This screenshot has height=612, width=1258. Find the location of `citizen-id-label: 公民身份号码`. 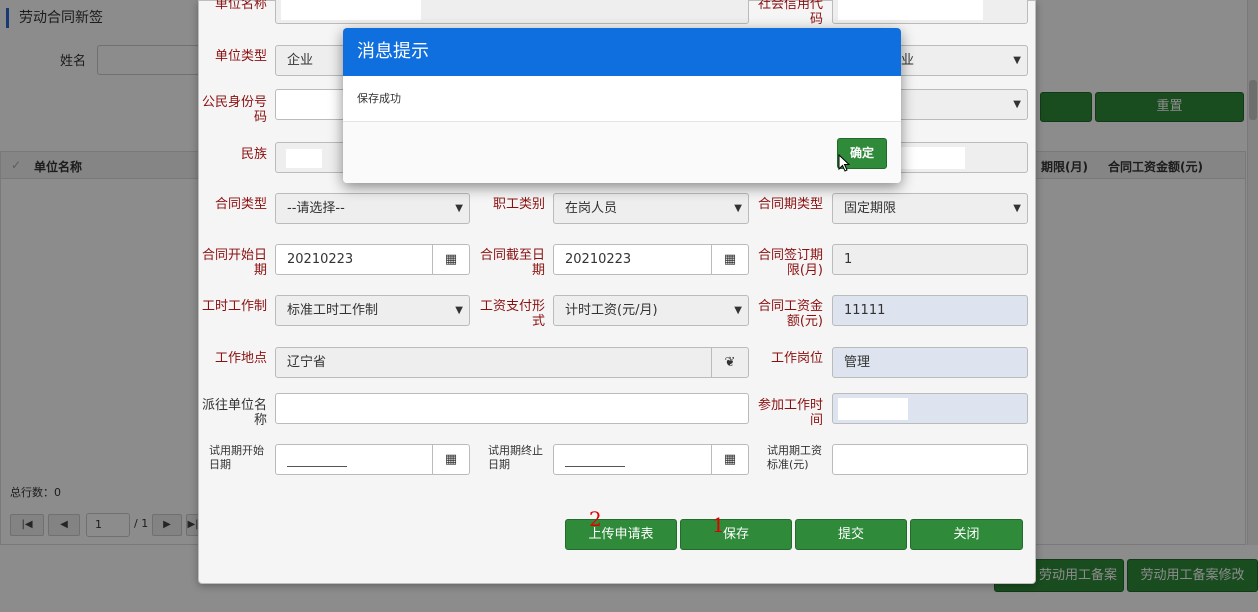

citizen-id-label: 公民身份号码 is located at coordinates (234, 110).